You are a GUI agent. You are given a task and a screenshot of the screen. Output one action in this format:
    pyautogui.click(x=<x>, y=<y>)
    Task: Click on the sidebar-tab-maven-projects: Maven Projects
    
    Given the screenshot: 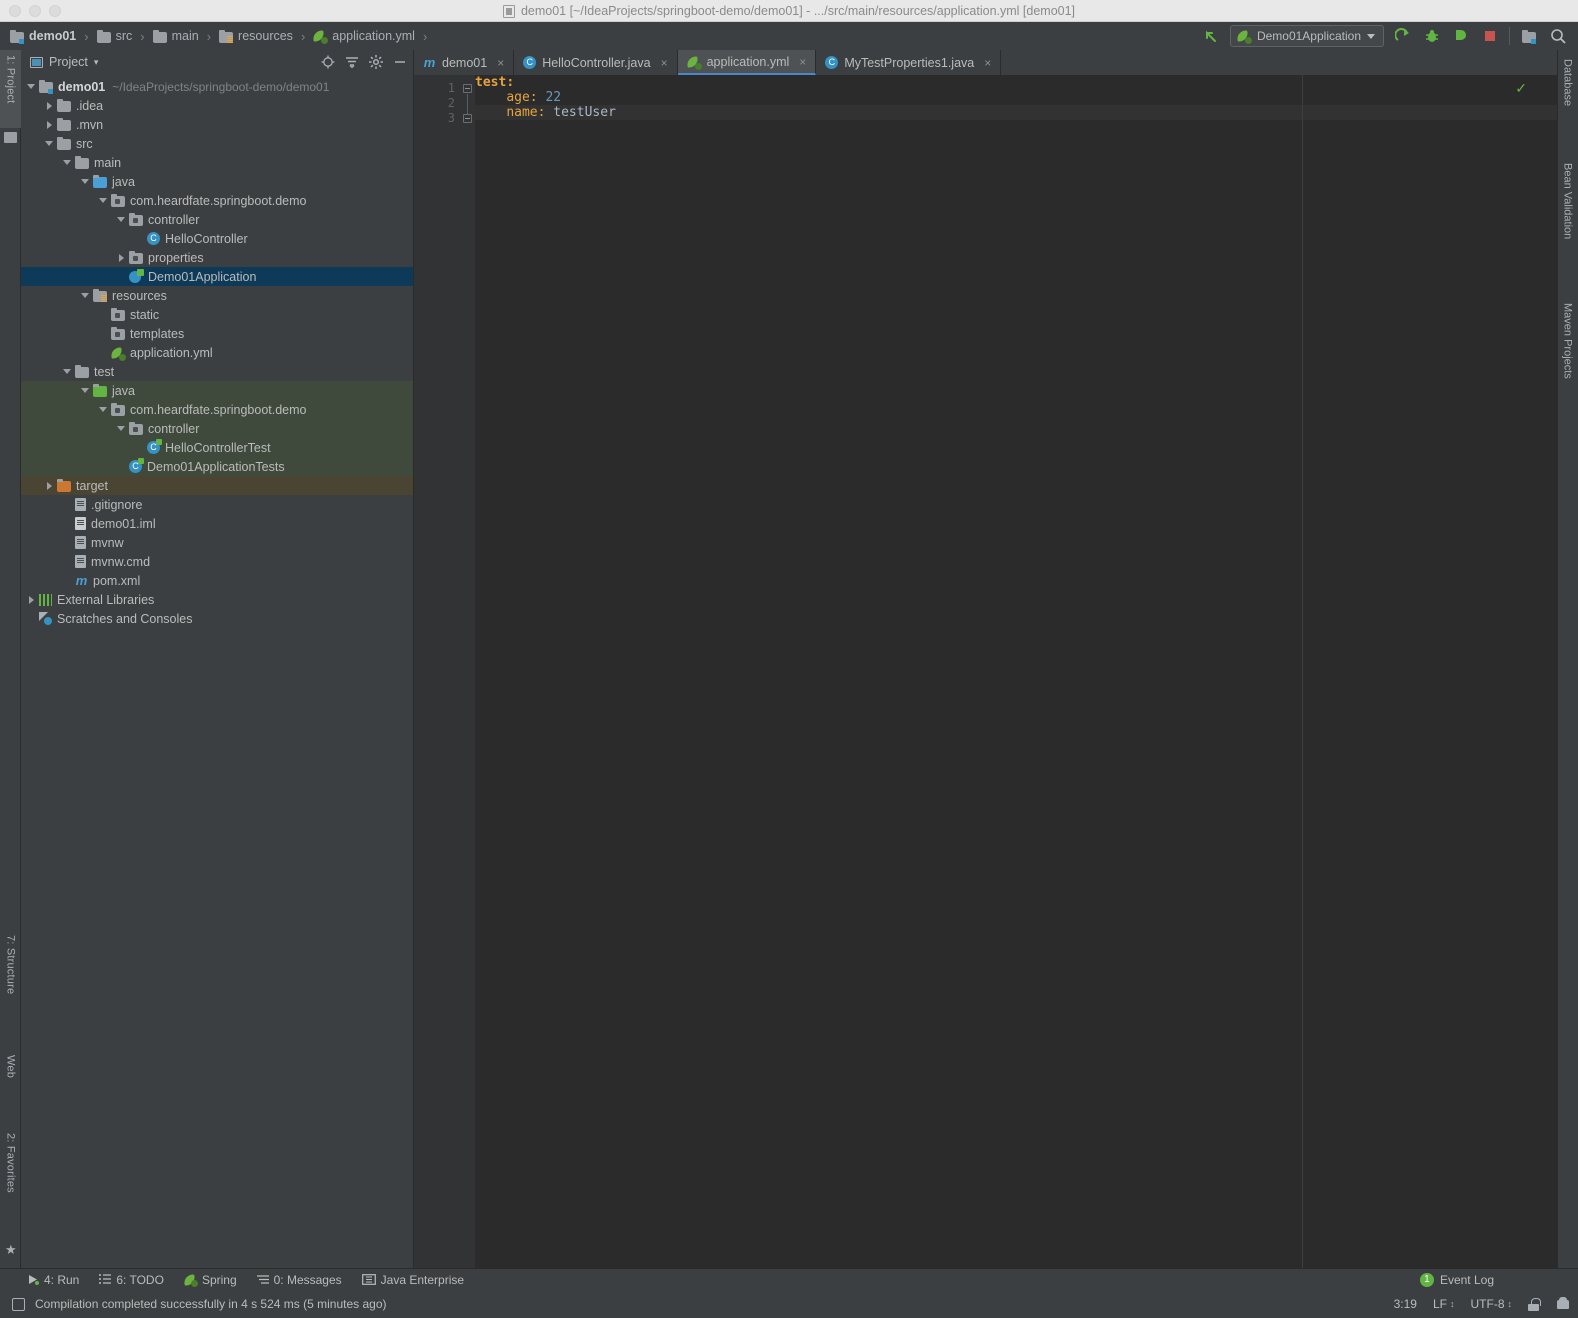 What is the action you would take?
    pyautogui.click(x=1567, y=357)
    